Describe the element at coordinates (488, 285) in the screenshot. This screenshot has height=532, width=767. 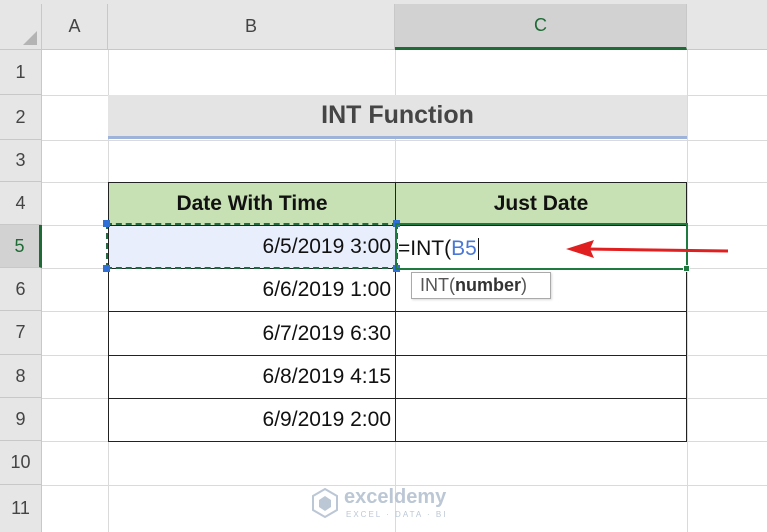
I see `tooltip-argument: number` at that location.